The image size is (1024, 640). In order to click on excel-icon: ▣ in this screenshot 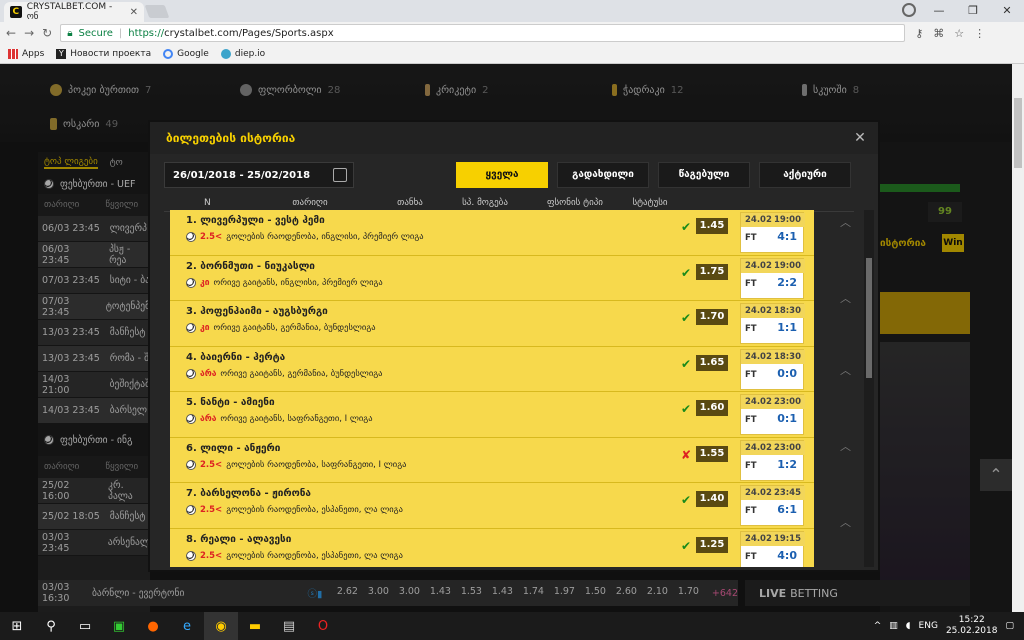, I will do `click(119, 626)`.